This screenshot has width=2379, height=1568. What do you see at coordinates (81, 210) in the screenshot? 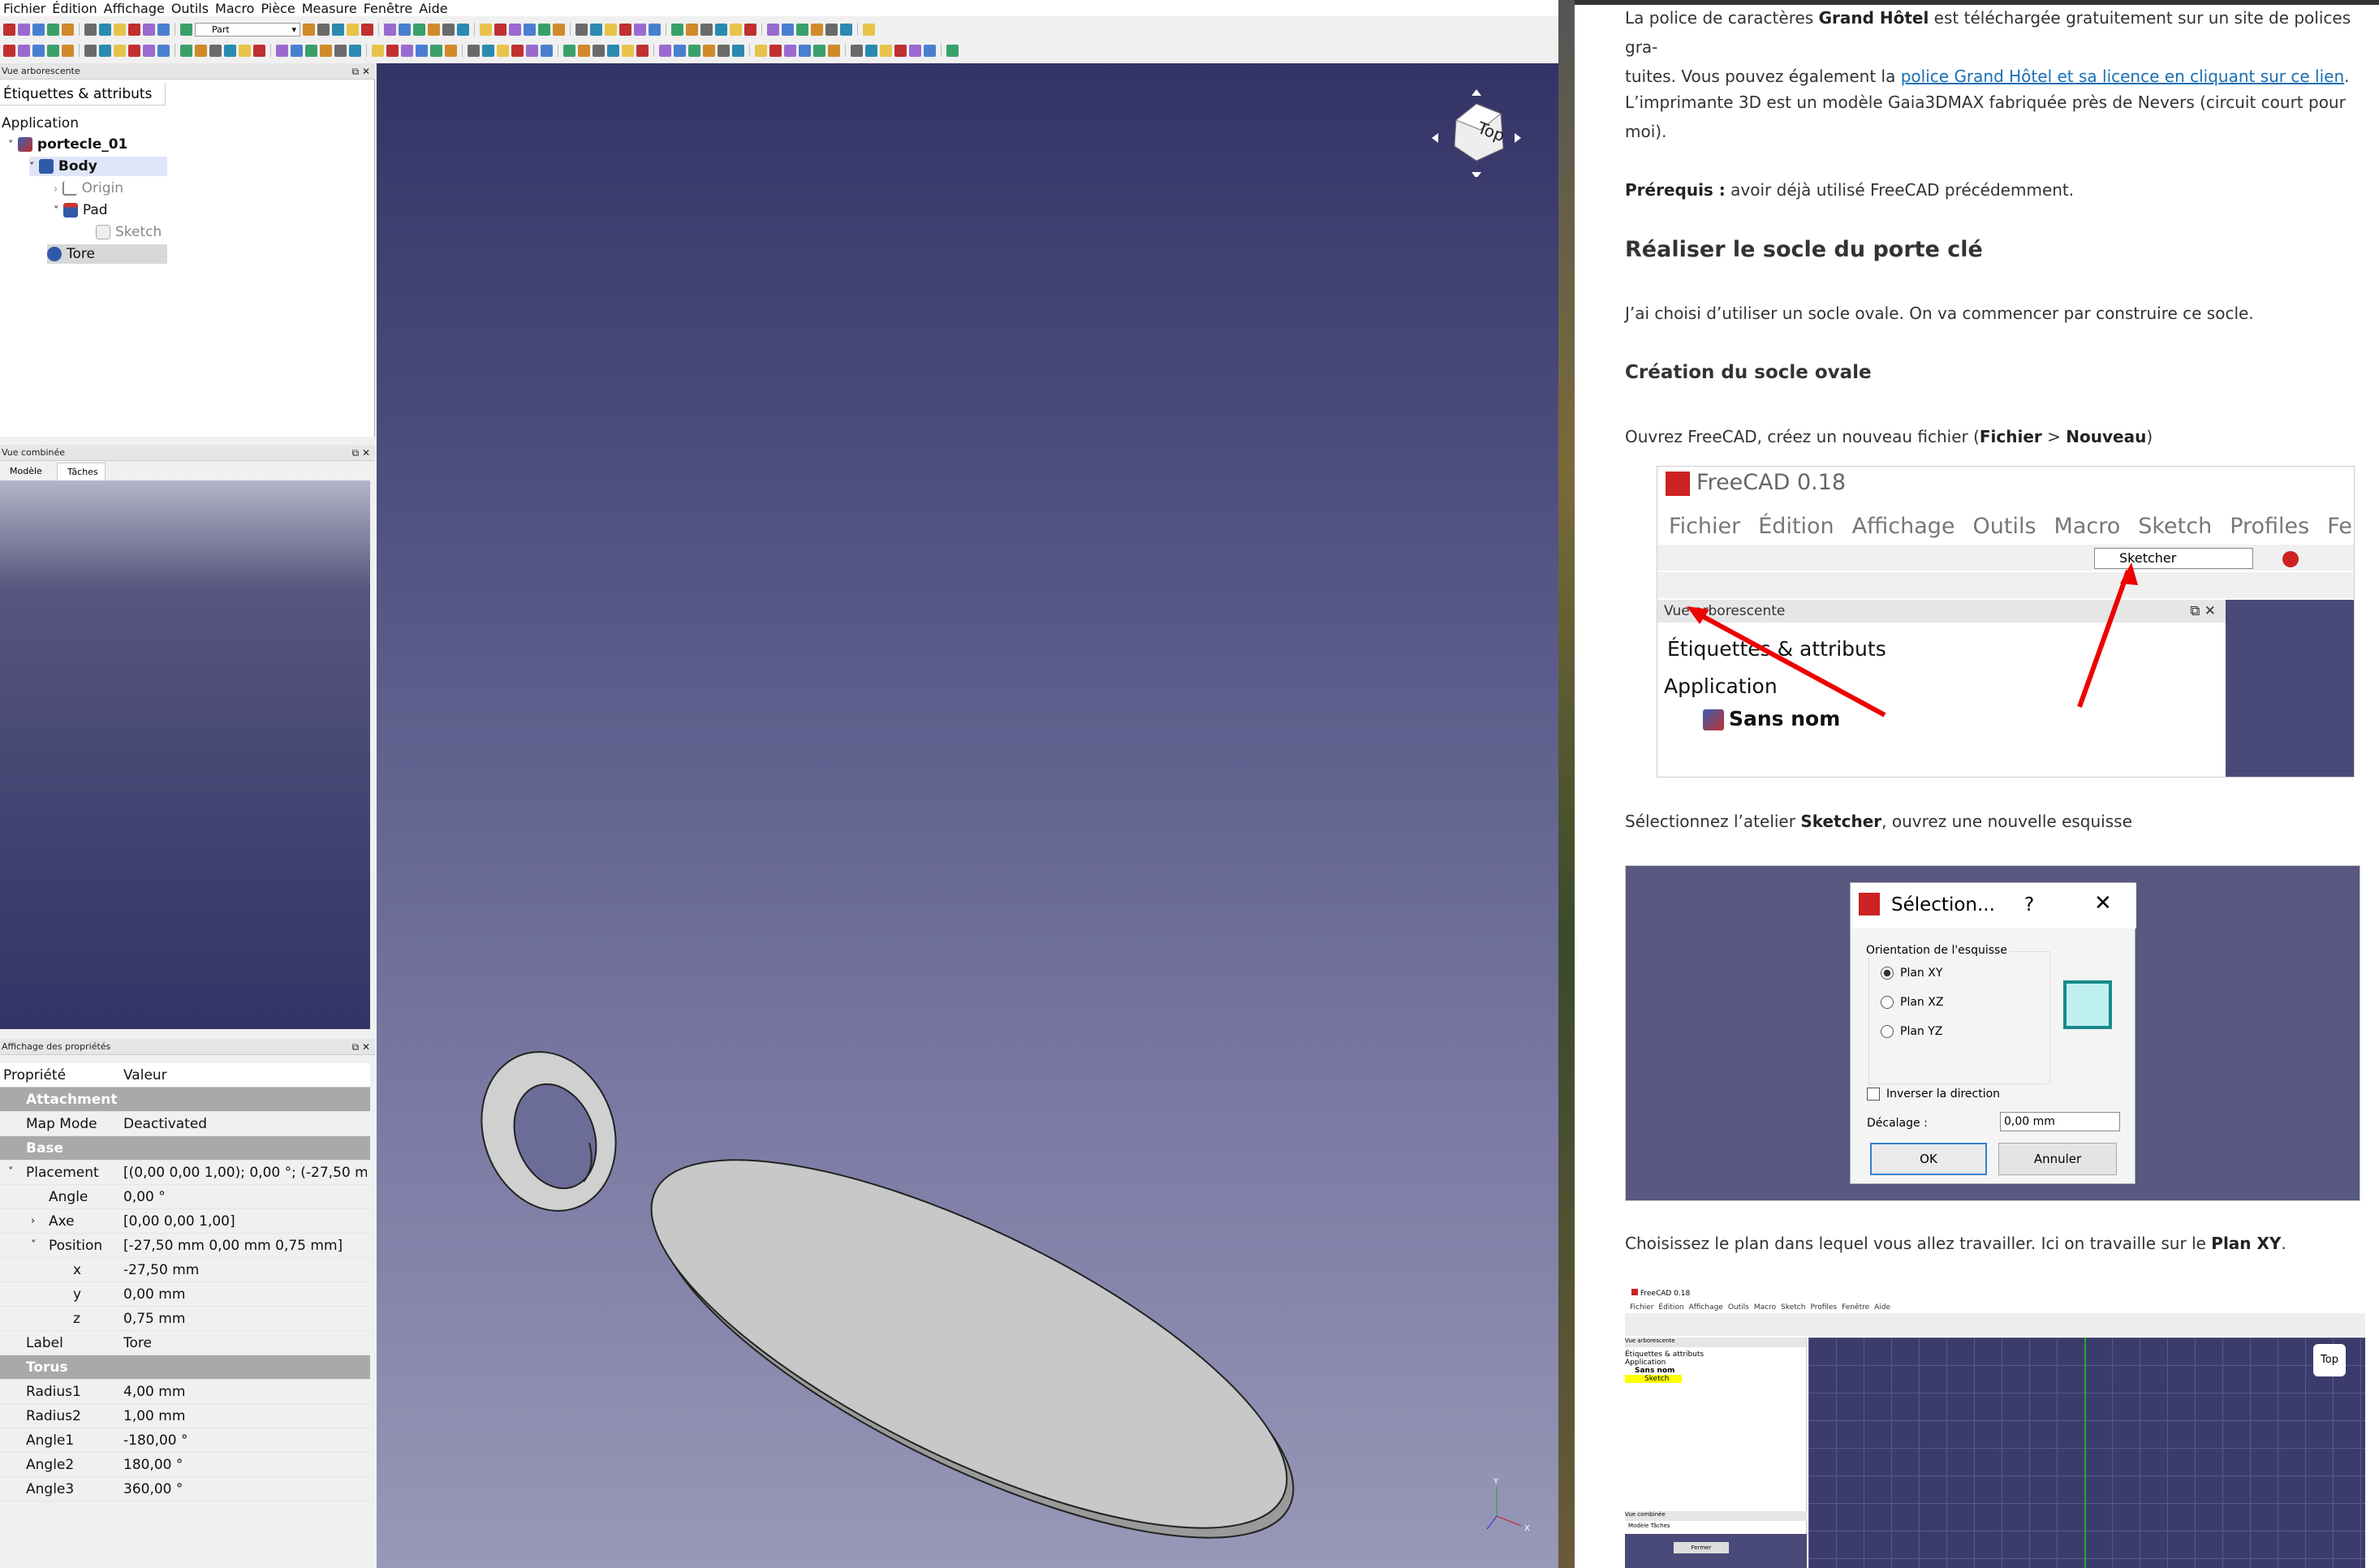
I see `tree-item-pad: ˅ Pad` at bounding box center [81, 210].